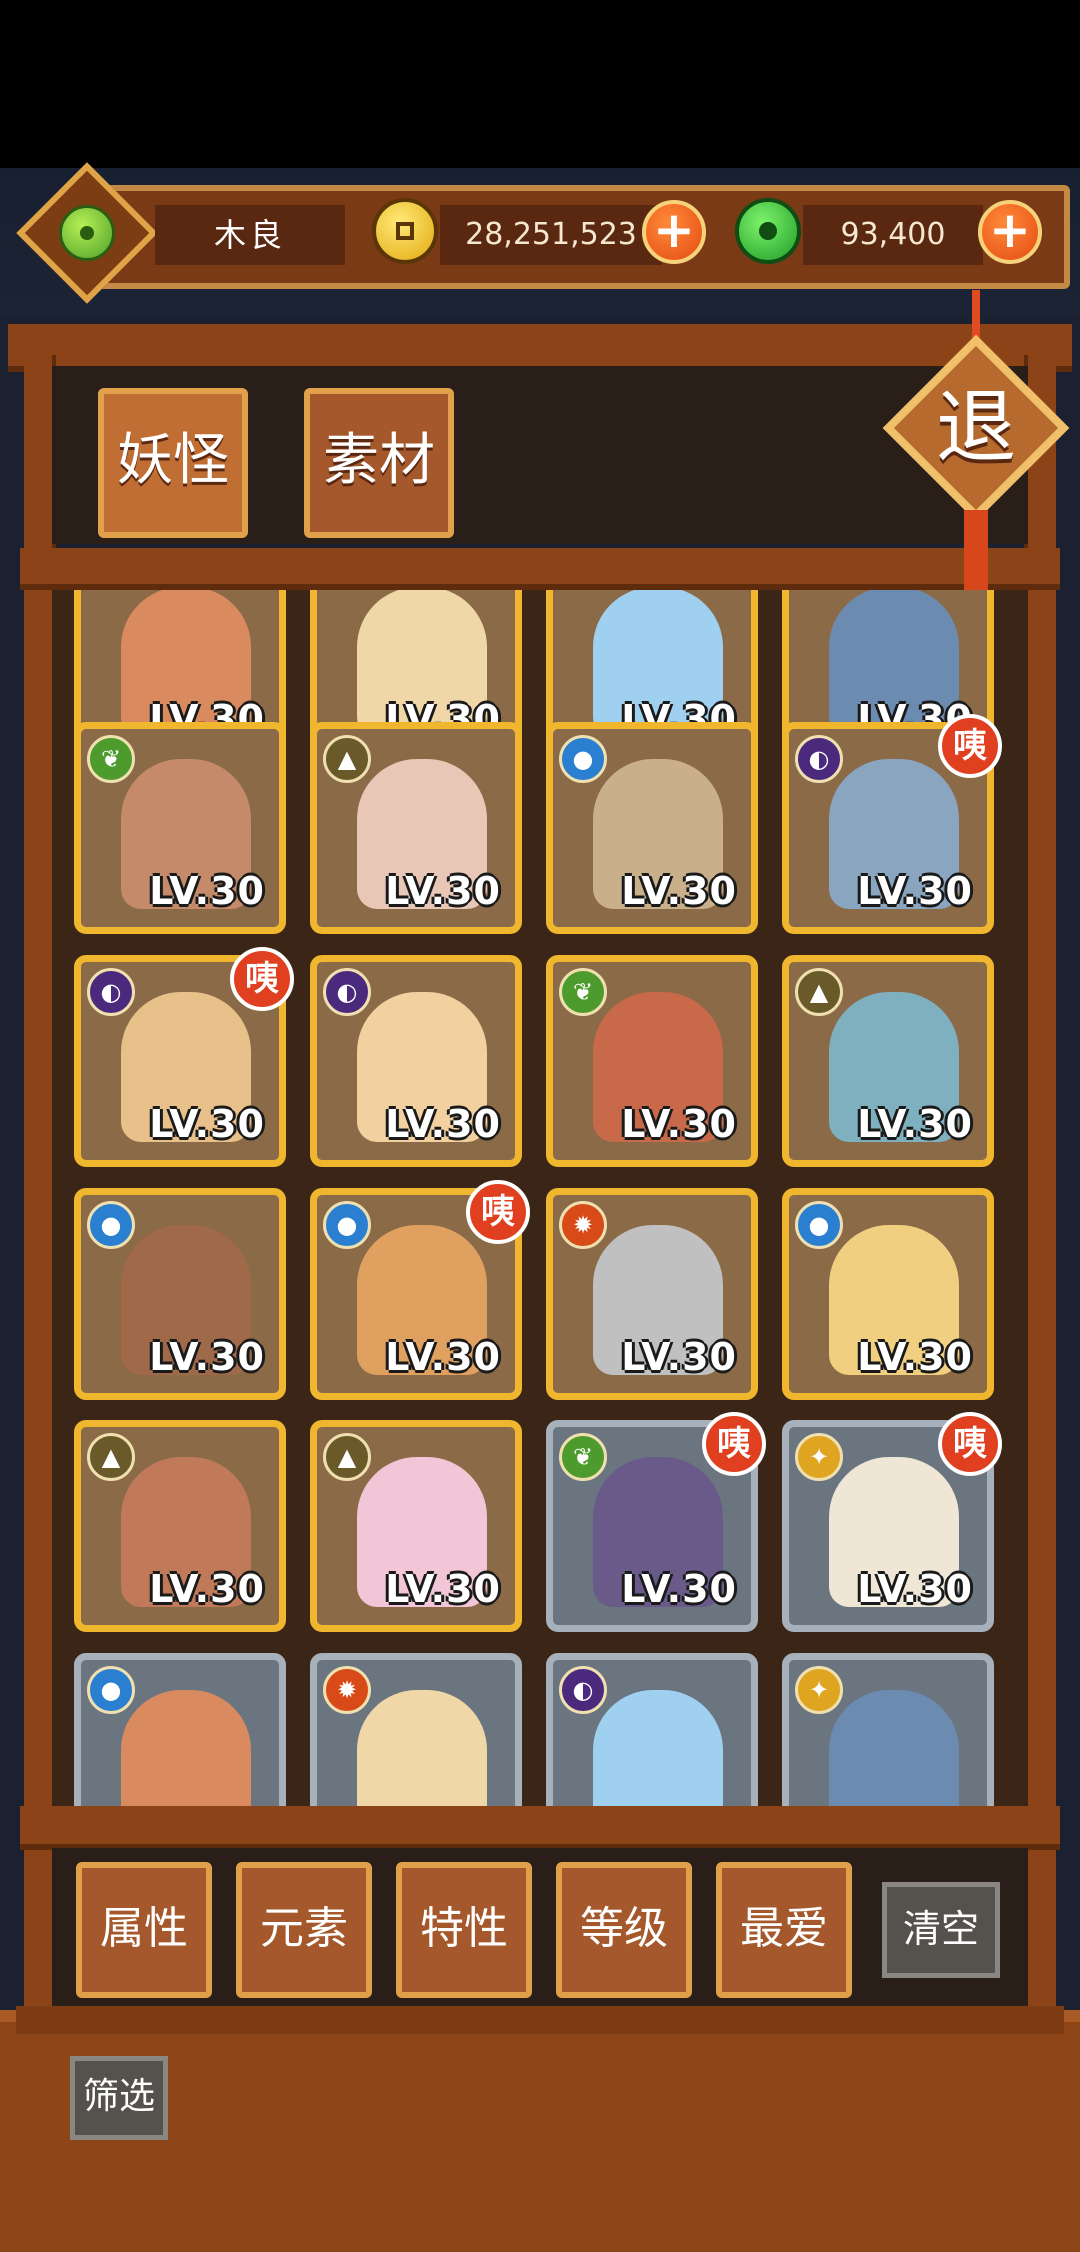 This screenshot has width=1080, height=2252. I want to click on monster-card: ◐, so click(652, 1731).